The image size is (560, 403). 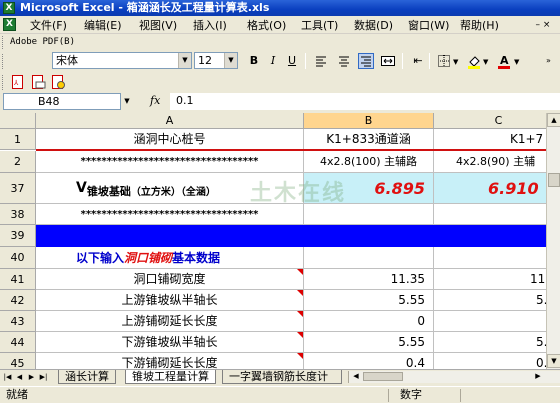 I want to click on cell-b45: 0.4, so click(x=369, y=361).